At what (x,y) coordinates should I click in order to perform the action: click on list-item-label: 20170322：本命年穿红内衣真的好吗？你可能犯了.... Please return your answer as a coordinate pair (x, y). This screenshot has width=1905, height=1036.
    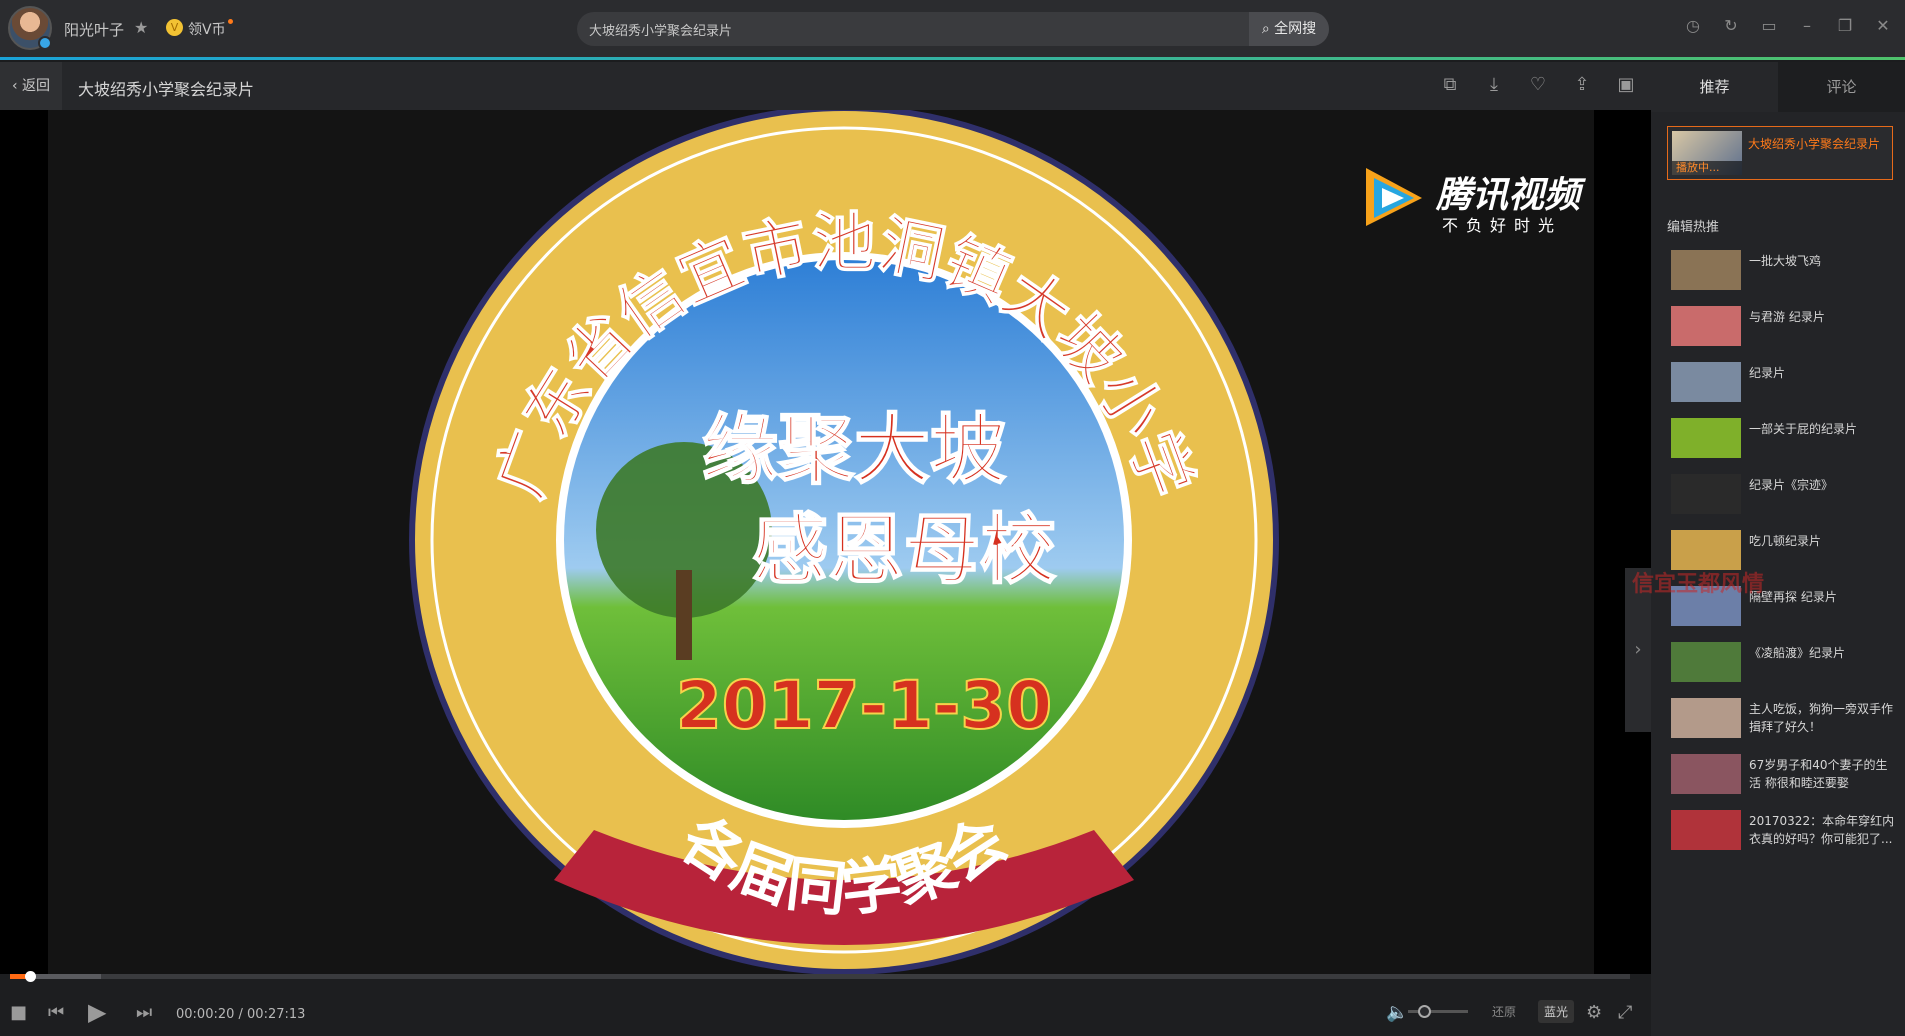
    Looking at the image, I should click on (1822, 830).